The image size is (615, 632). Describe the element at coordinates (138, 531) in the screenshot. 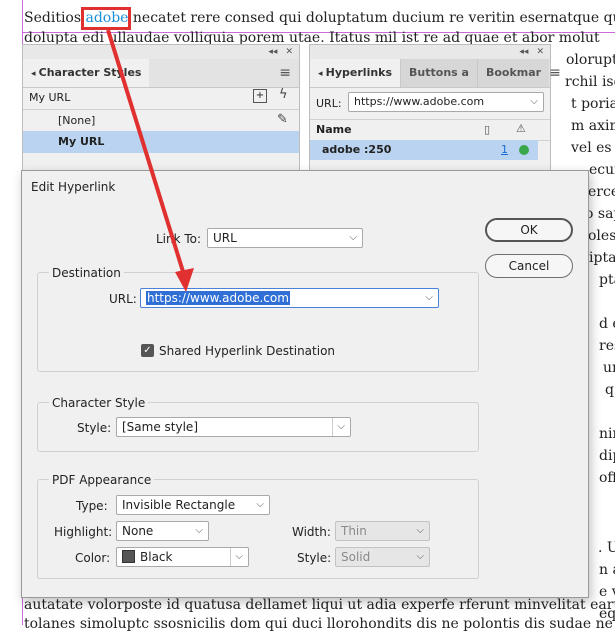

I see `highlight-value: None` at that location.